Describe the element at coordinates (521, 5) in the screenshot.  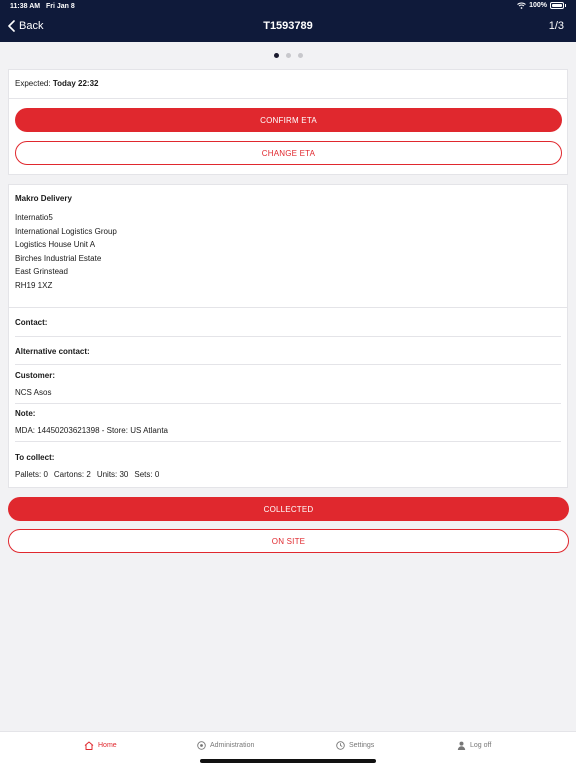
I see `wifi-icon` at that location.